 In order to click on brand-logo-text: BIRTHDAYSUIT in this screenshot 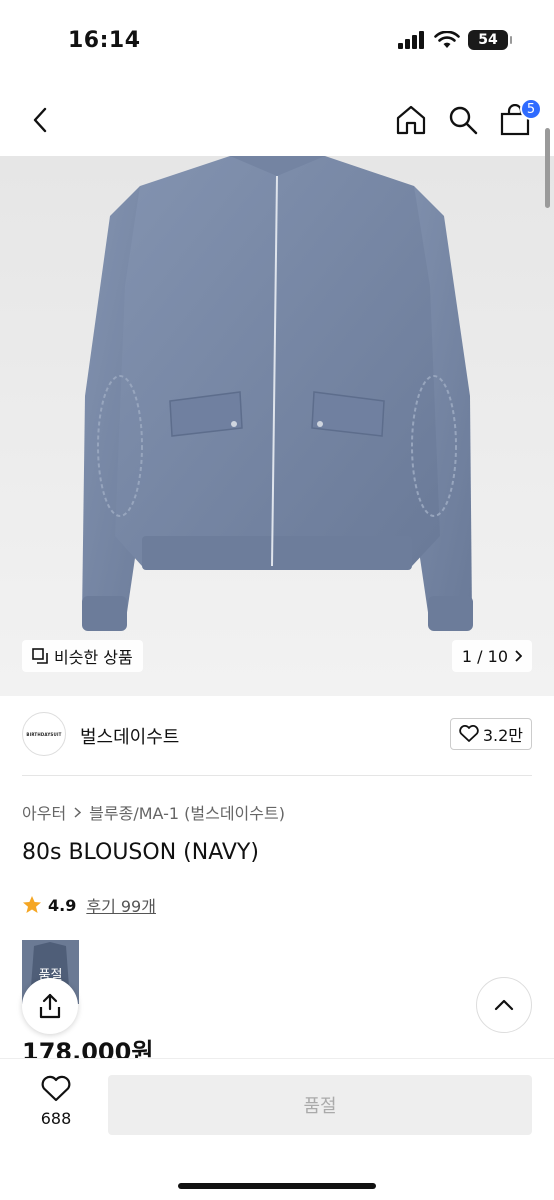, I will do `click(44, 734)`.